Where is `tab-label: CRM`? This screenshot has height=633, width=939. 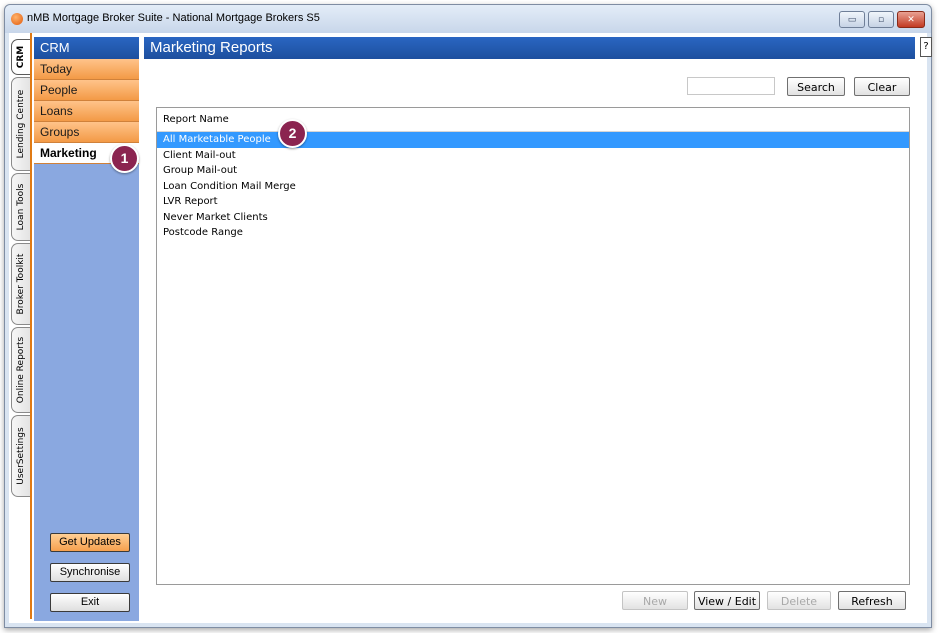 tab-label: CRM is located at coordinates (21, 57).